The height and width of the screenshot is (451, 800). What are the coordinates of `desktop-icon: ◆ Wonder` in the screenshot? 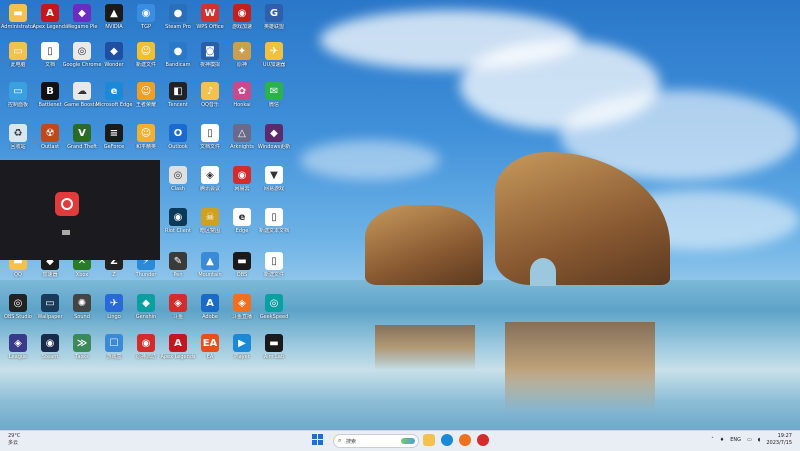 It's located at (114, 60).